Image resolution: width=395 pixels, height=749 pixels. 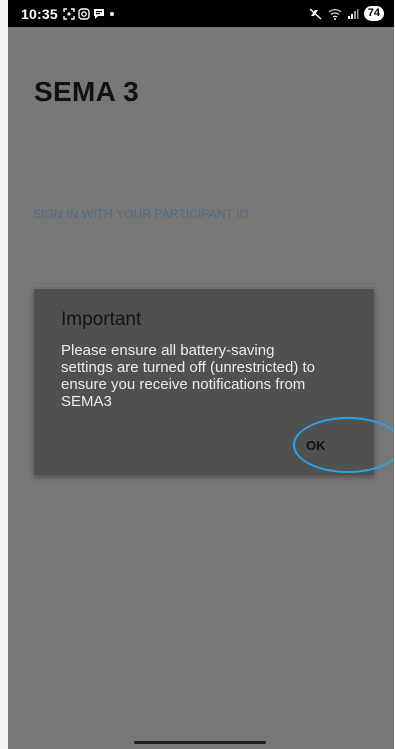 I want to click on wifi-icon, so click(x=335, y=14).